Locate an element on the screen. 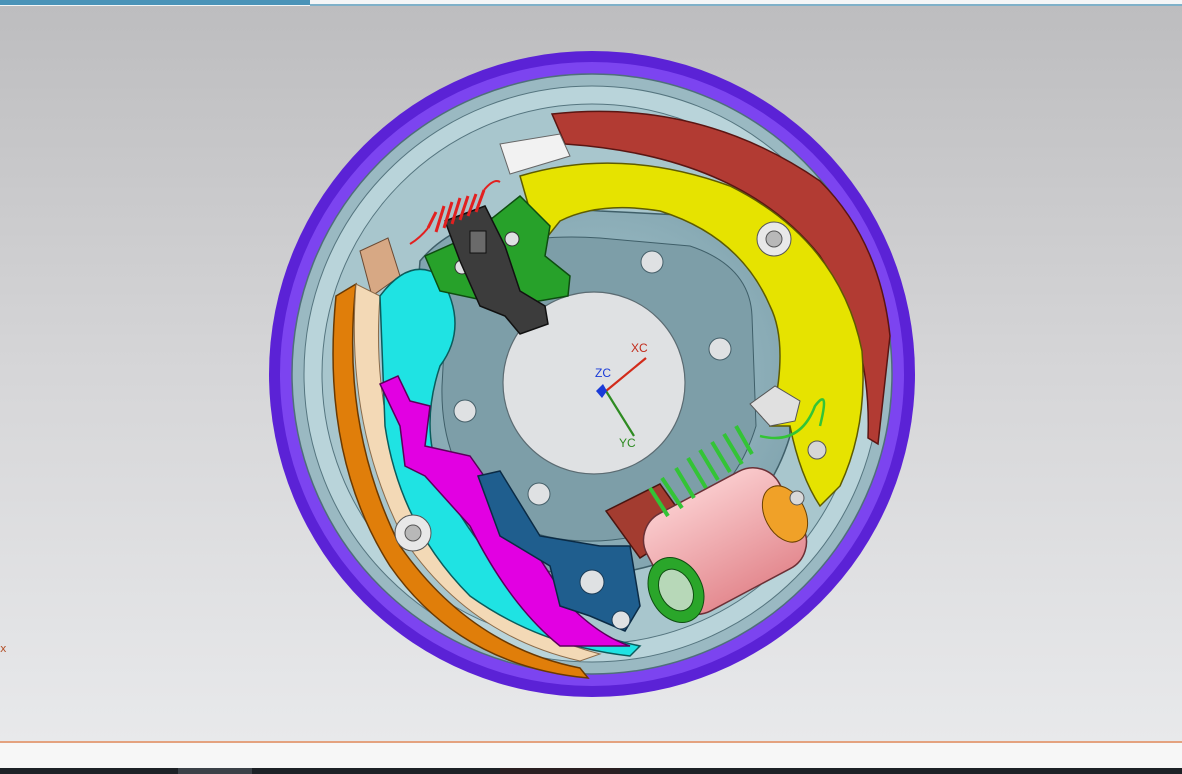 This screenshot has height=774, width=1182. triad-label-x: XC is located at coordinates (639, 348).